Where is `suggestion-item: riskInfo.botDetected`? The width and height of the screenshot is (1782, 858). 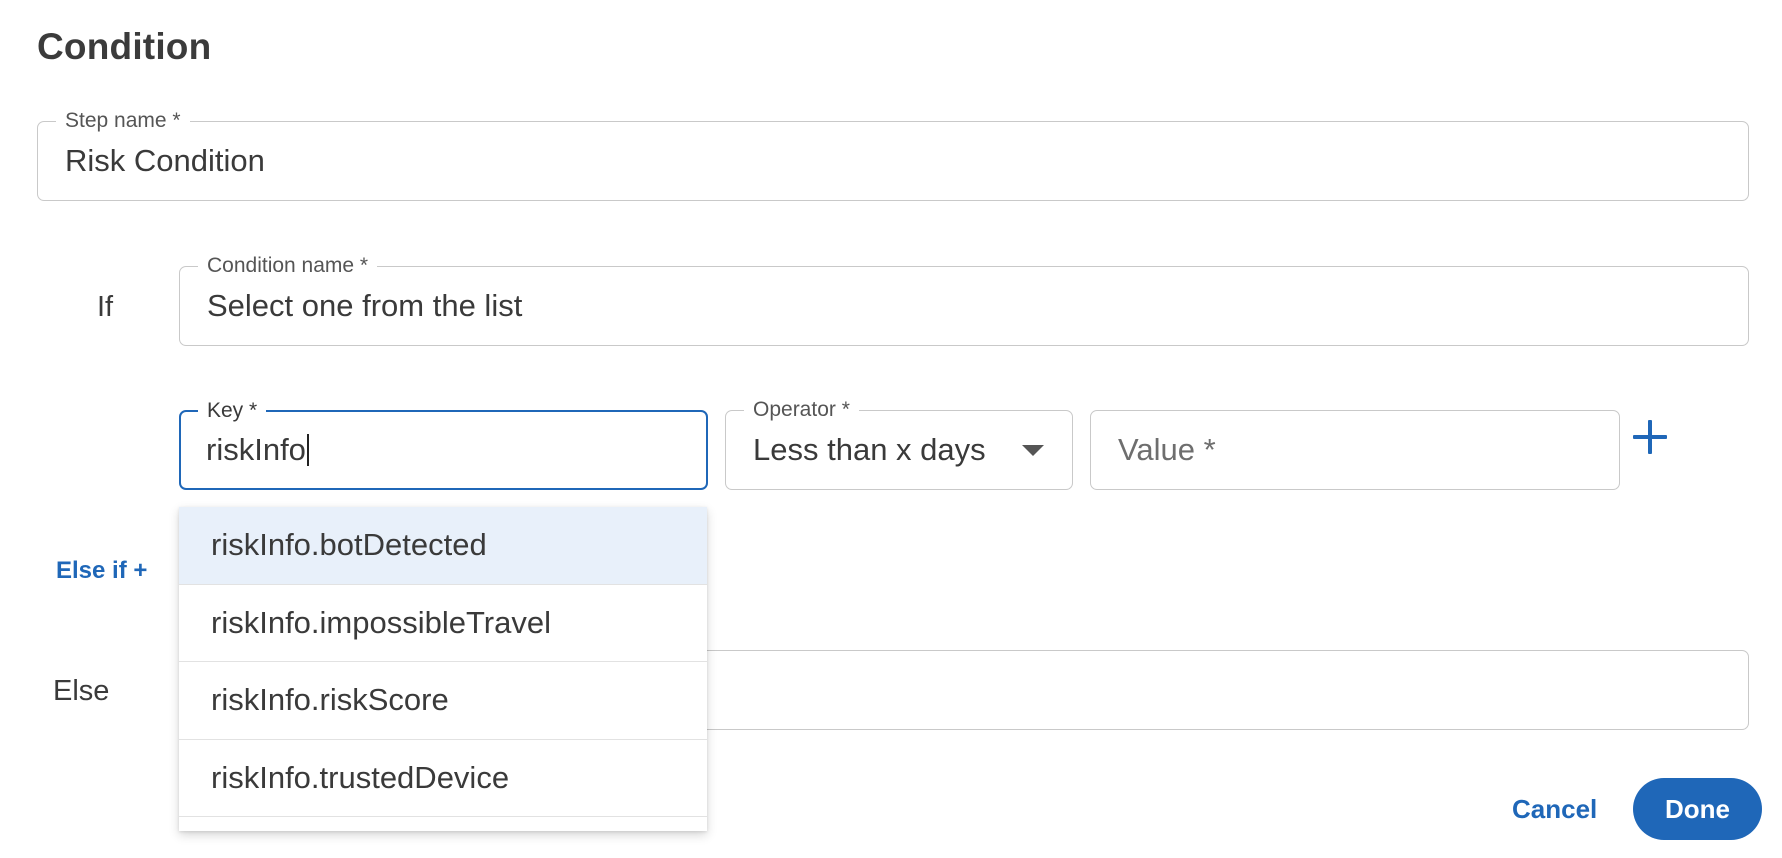 suggestion-item: riskInfo.botDetected is located at coordinates (443, 546).